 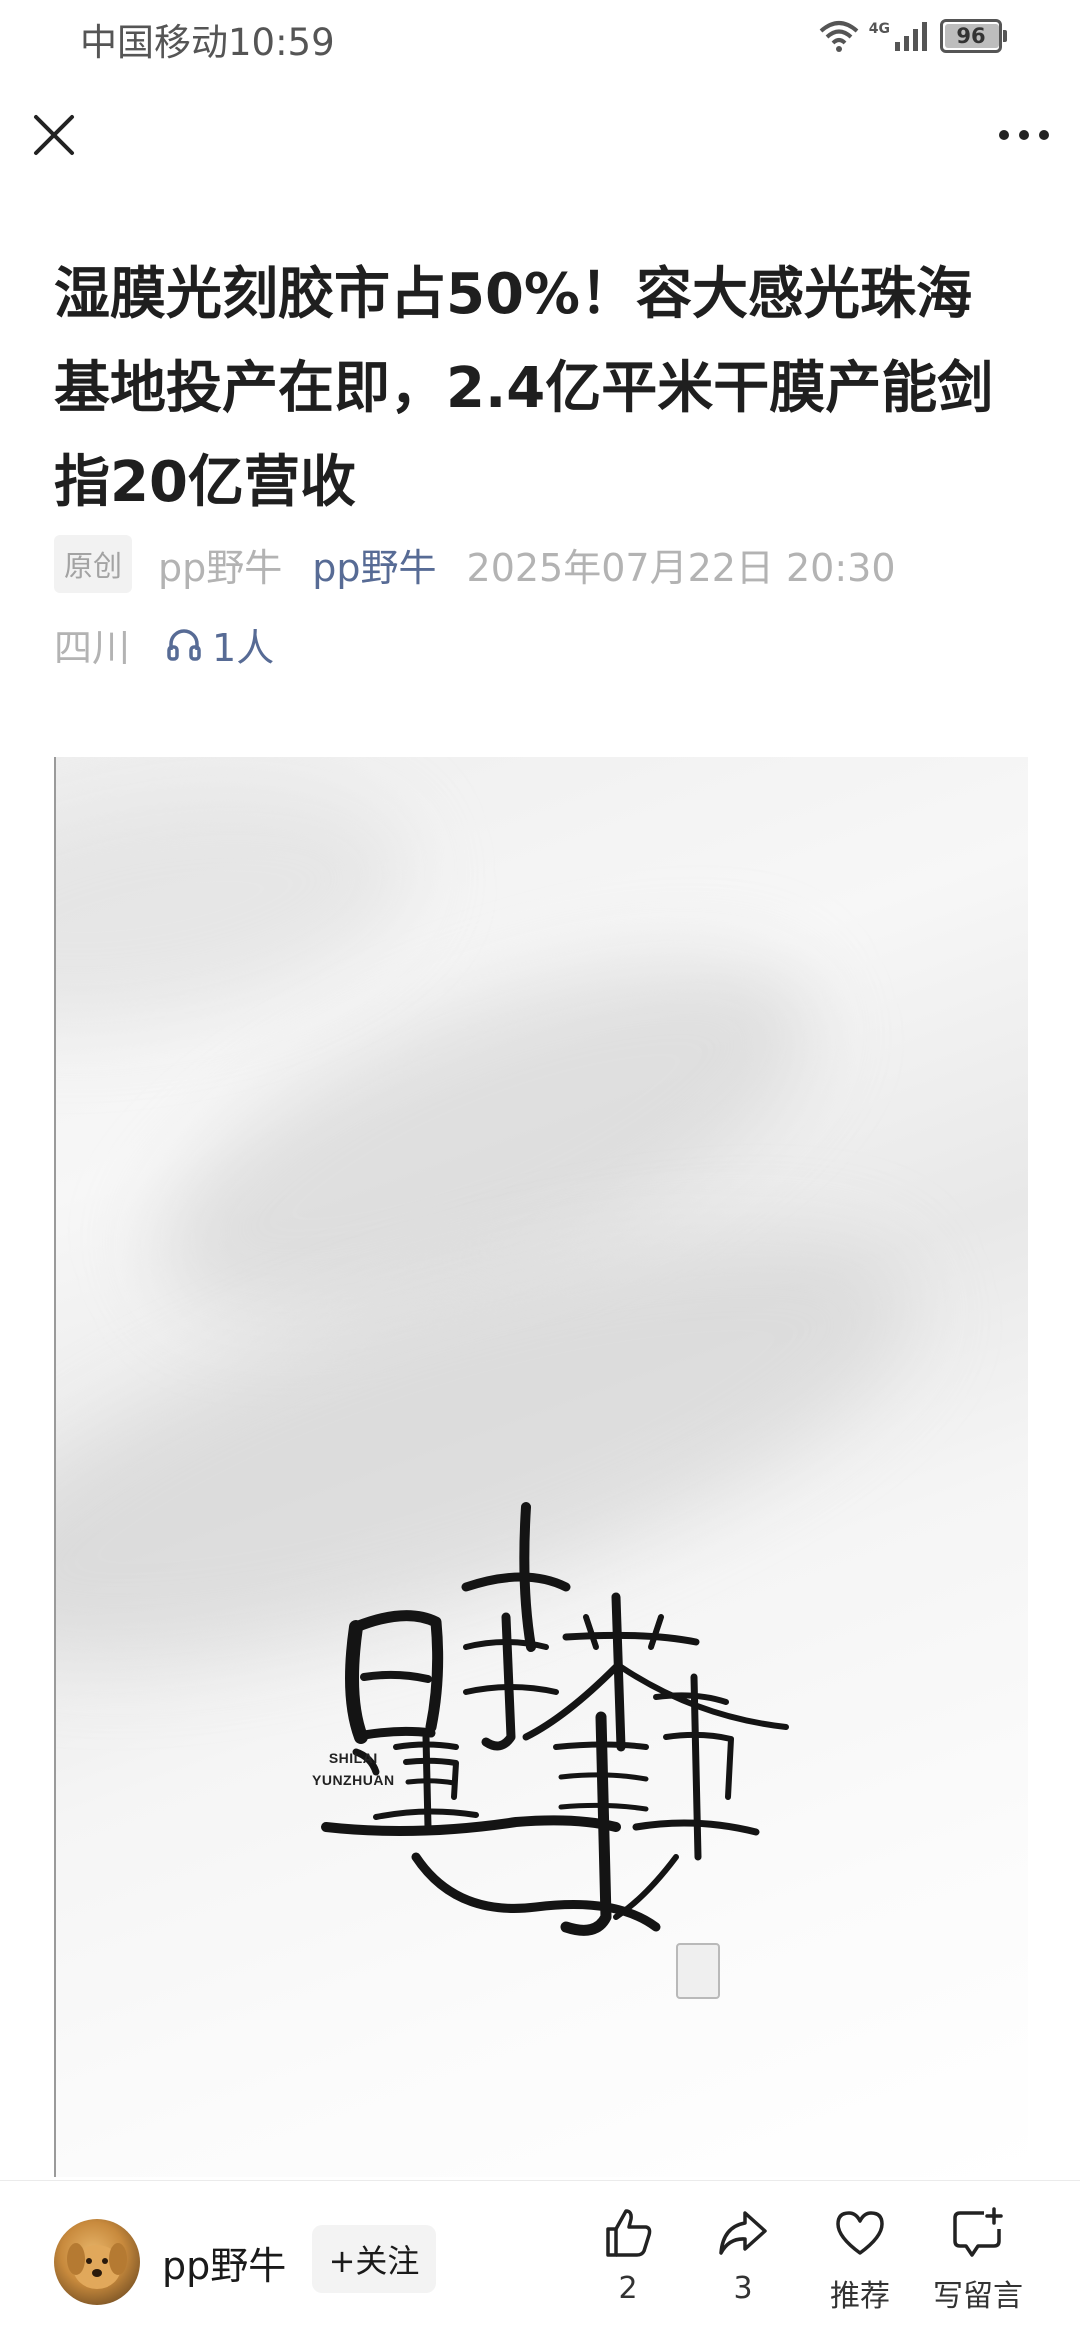 I want to click on nav-bar, so click(x=540, y=141).